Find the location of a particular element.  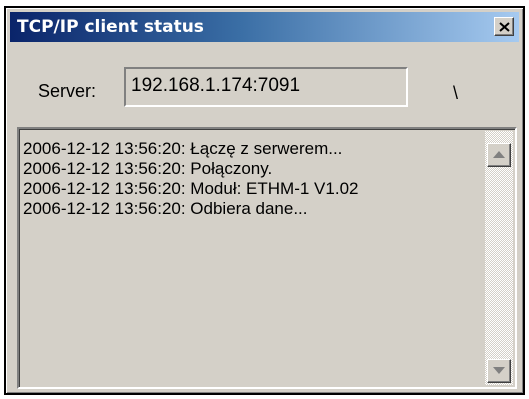

close-icon is located at coordinates (504, 27).